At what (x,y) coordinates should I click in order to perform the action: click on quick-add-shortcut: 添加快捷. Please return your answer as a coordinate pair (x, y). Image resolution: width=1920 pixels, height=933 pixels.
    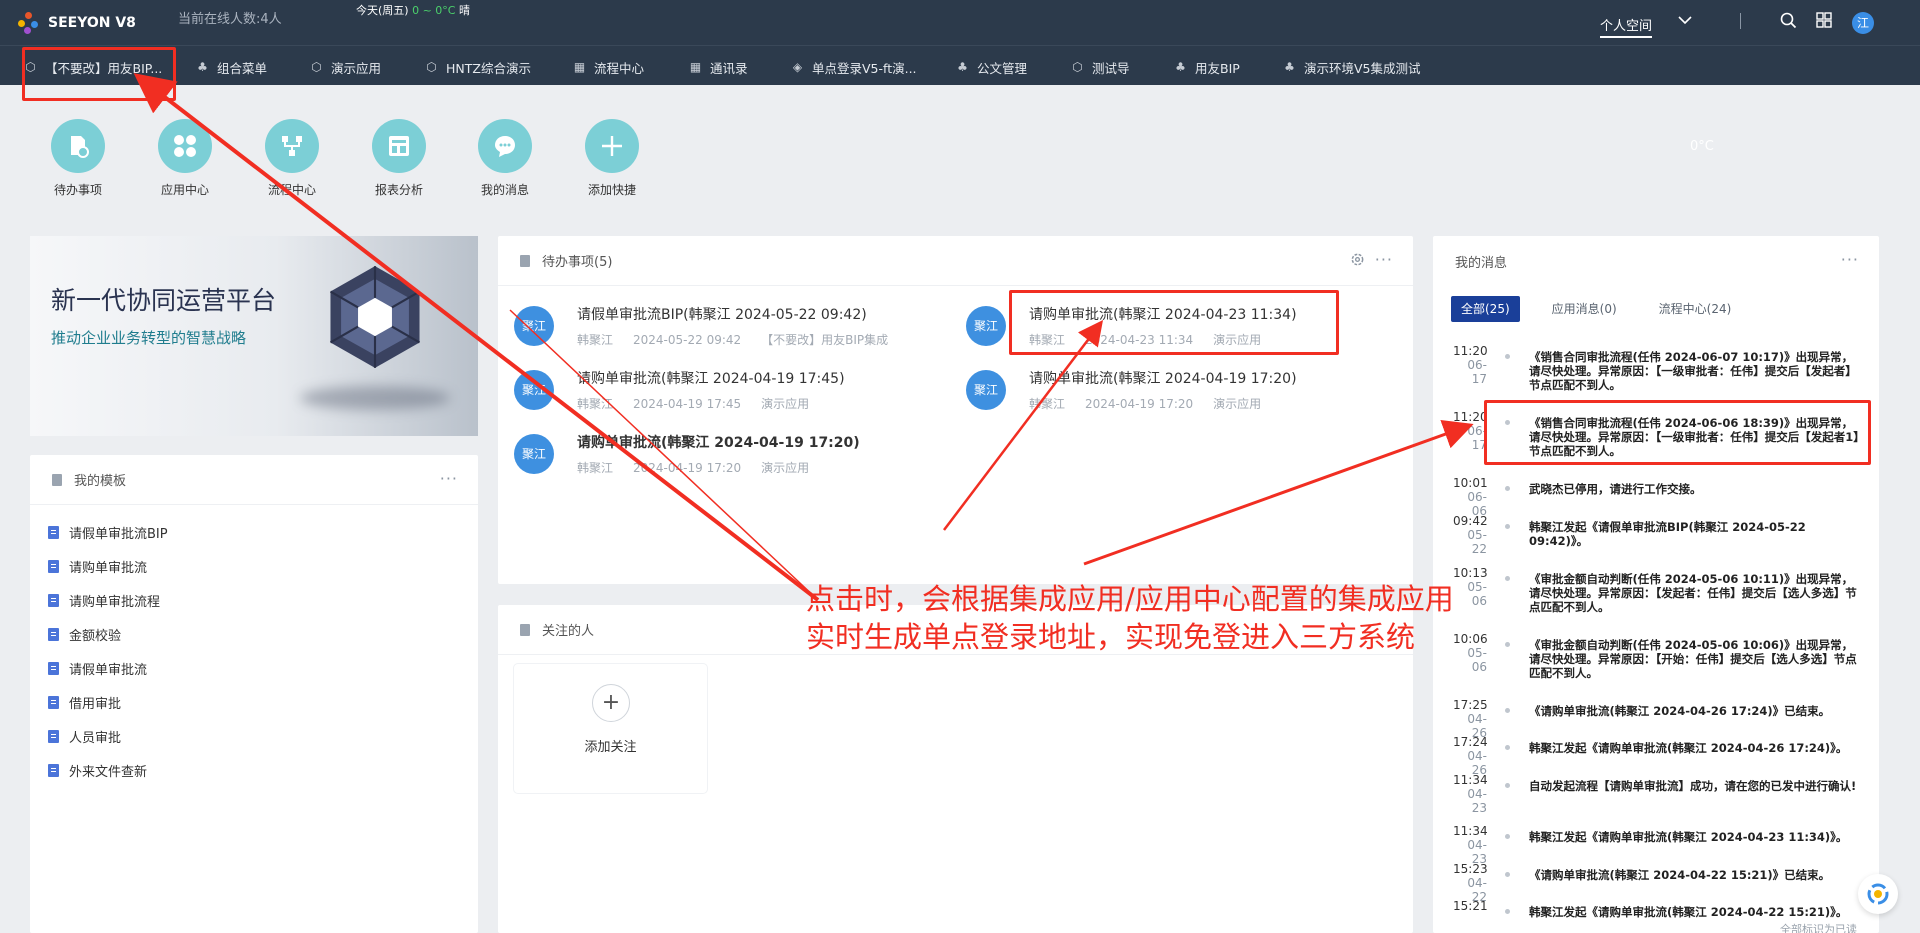
    Looking at the image, I should click on (612, 158).